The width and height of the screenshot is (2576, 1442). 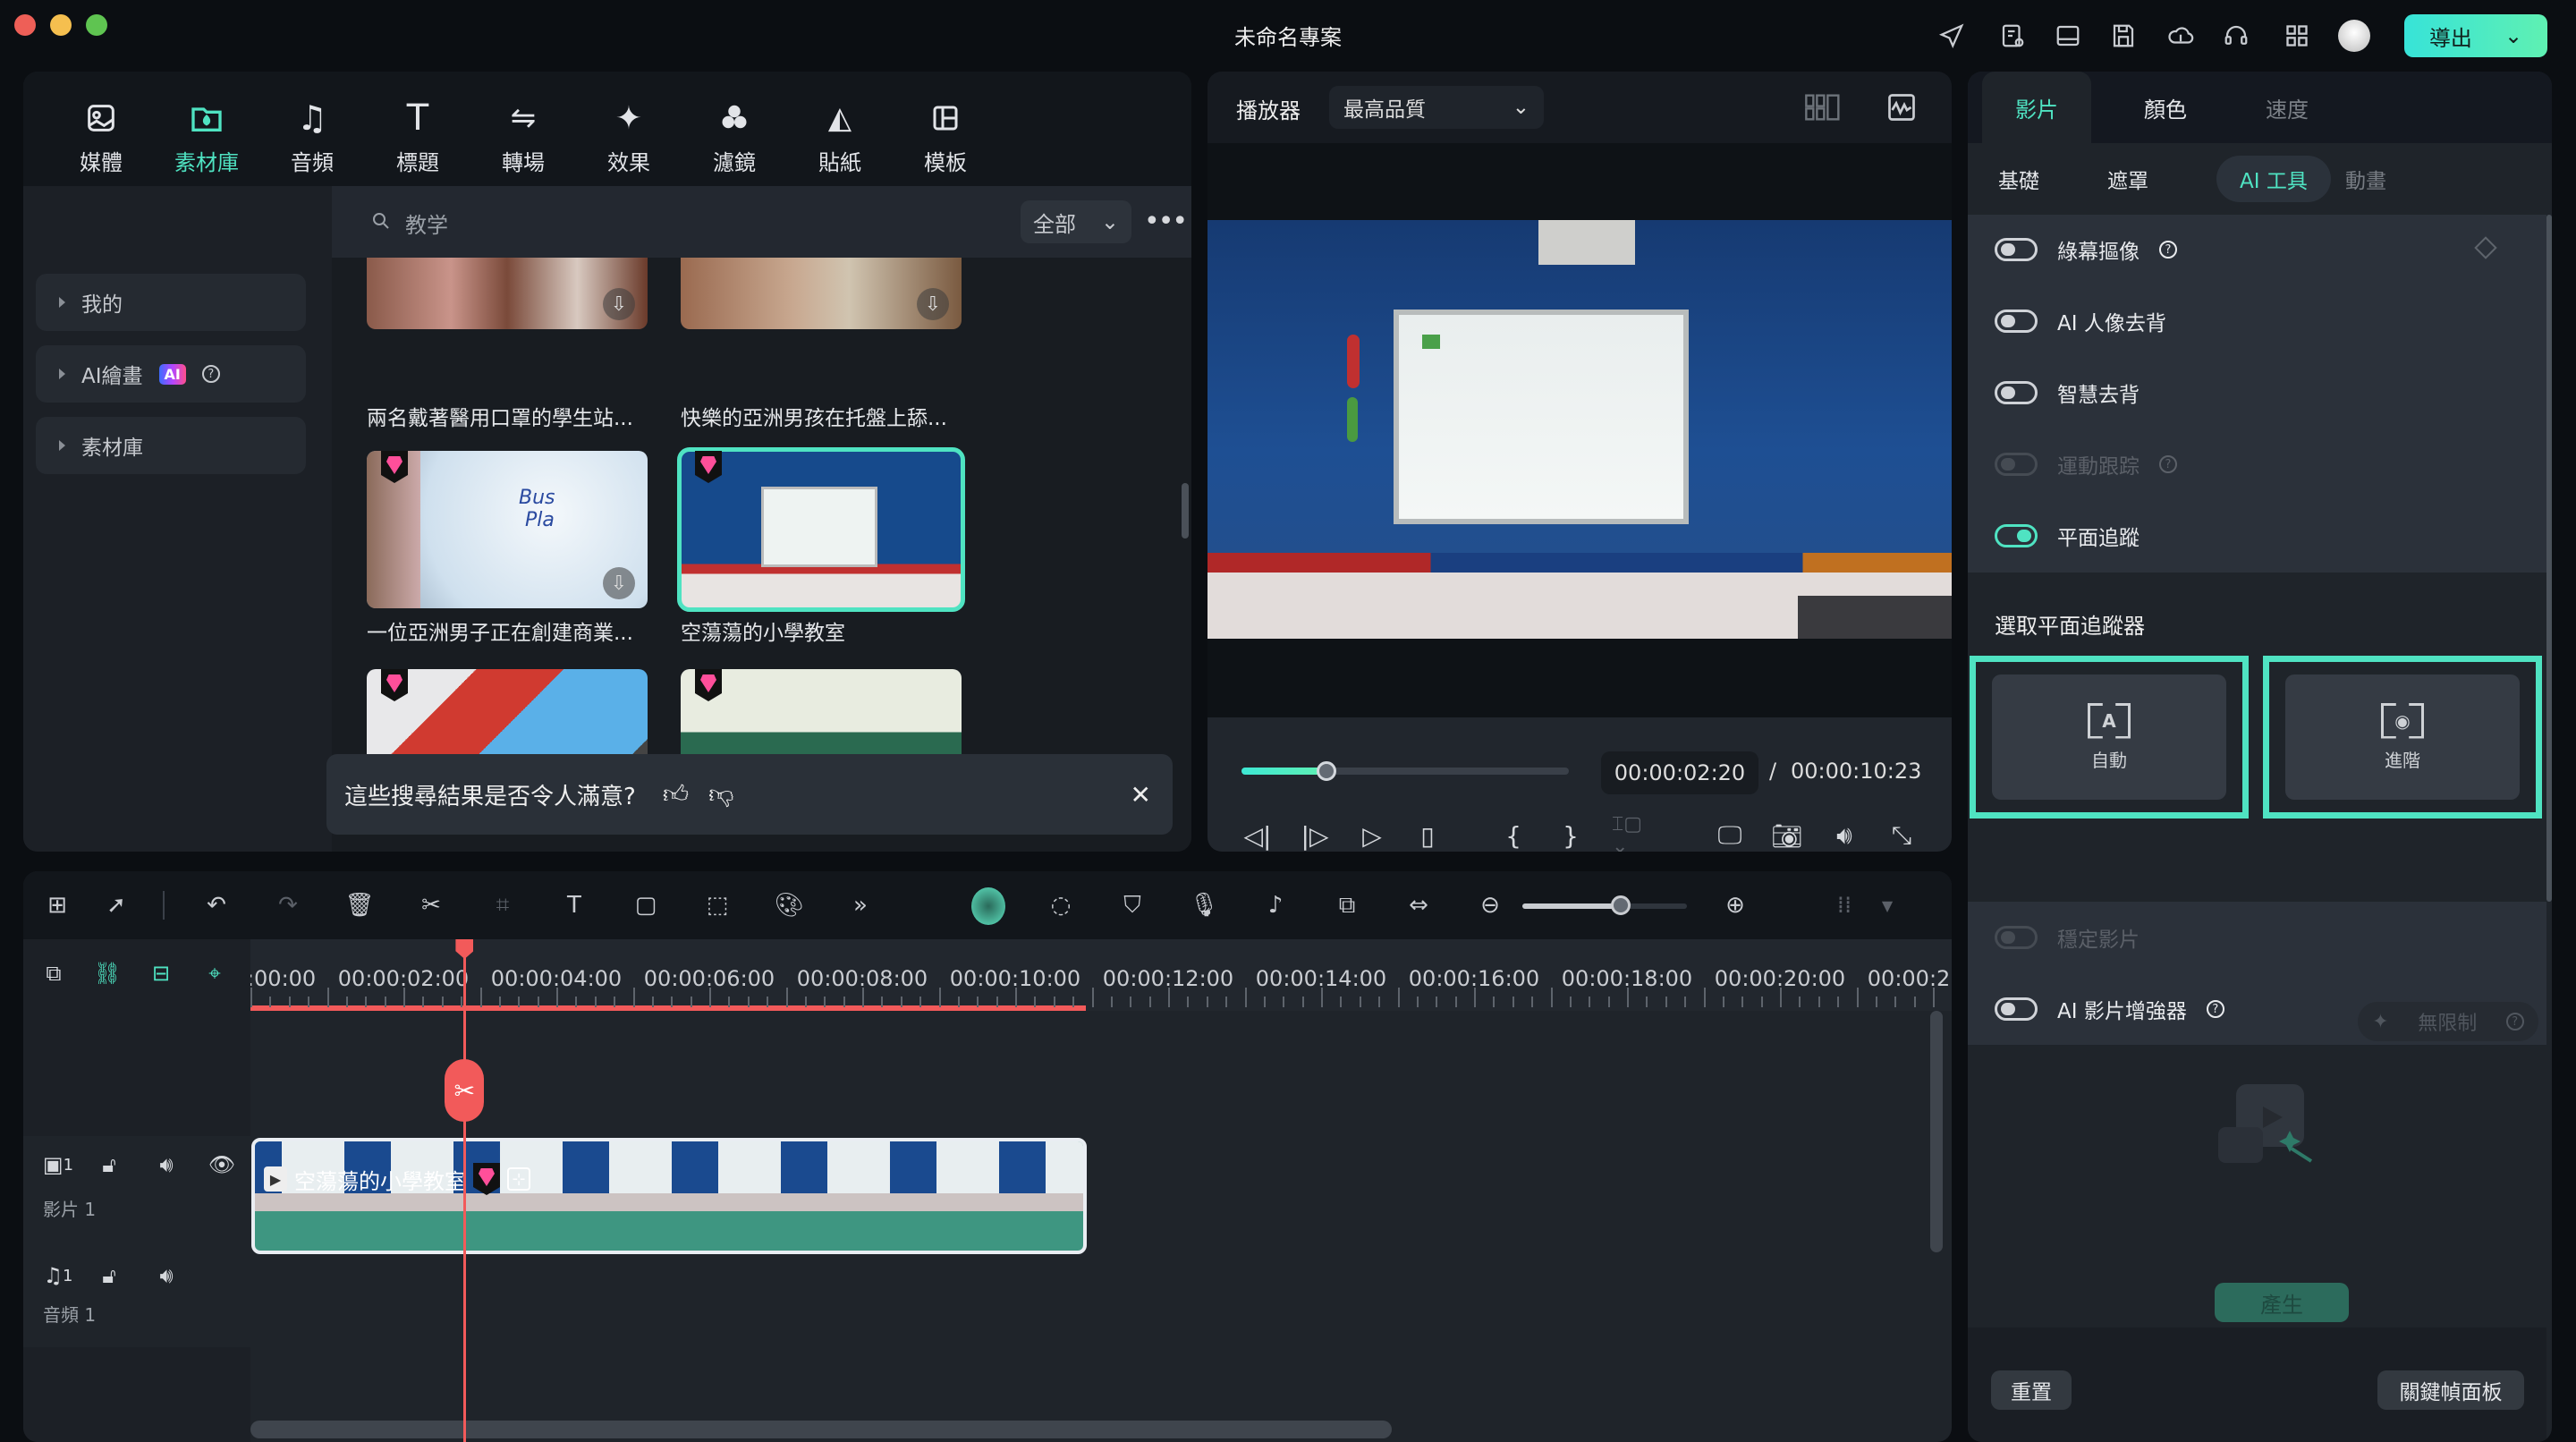 What do you see at coordinates (1347, 905) in the screenshot?
I see `render-preview-icon: ⧉` at bounding box center [1347, 905].